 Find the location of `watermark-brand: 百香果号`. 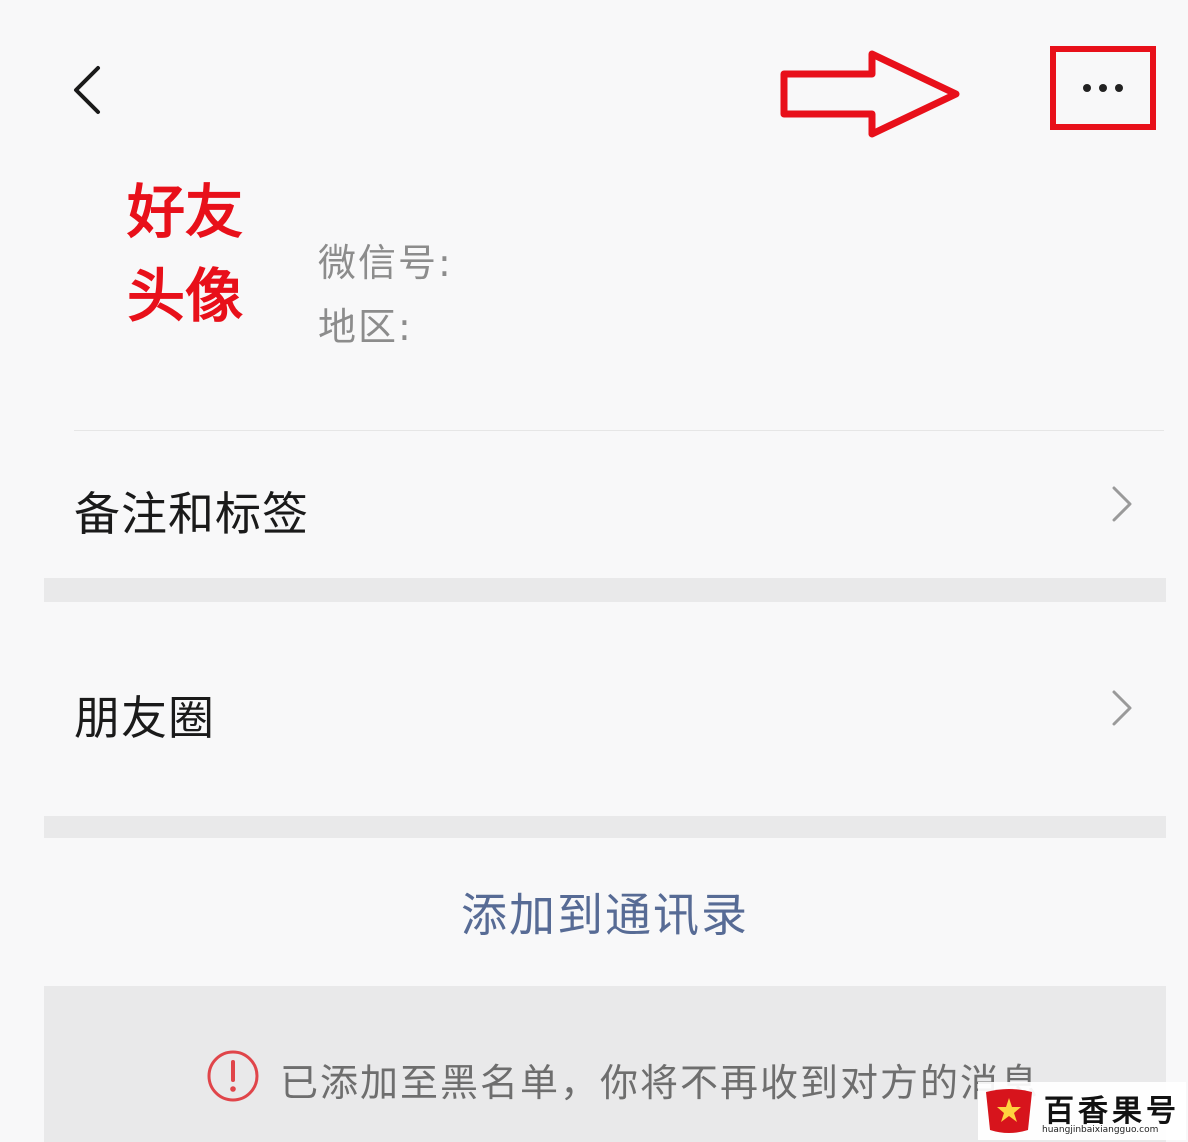

watermark-brand: 百香果号 is located at coordinates (1112, 1111).